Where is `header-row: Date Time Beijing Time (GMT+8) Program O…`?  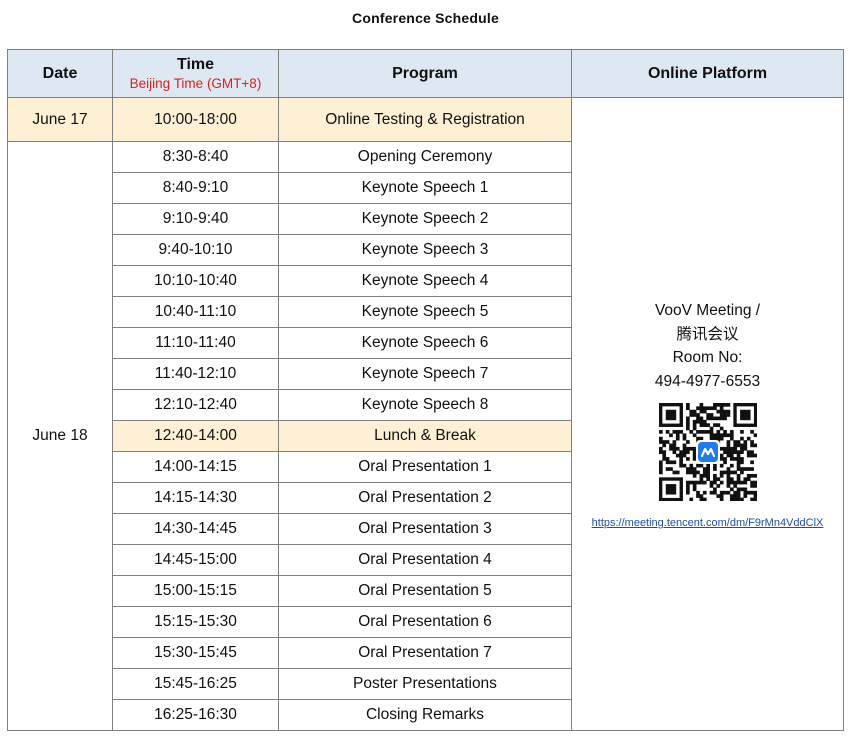 header-row: Date Time Beijing Time (GMT+8) Program O… is located at coordinates (425, 73).